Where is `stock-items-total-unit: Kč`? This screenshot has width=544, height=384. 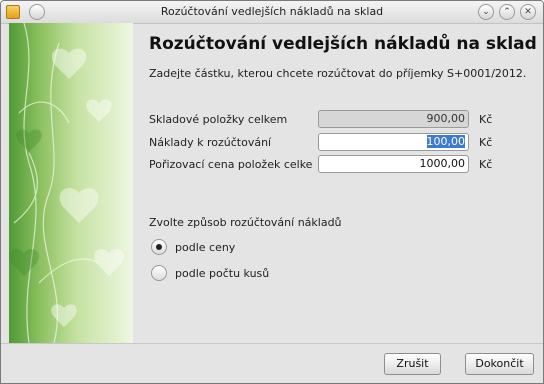
stock-items-total-unit: Kč is located at coordinates (486, 119).